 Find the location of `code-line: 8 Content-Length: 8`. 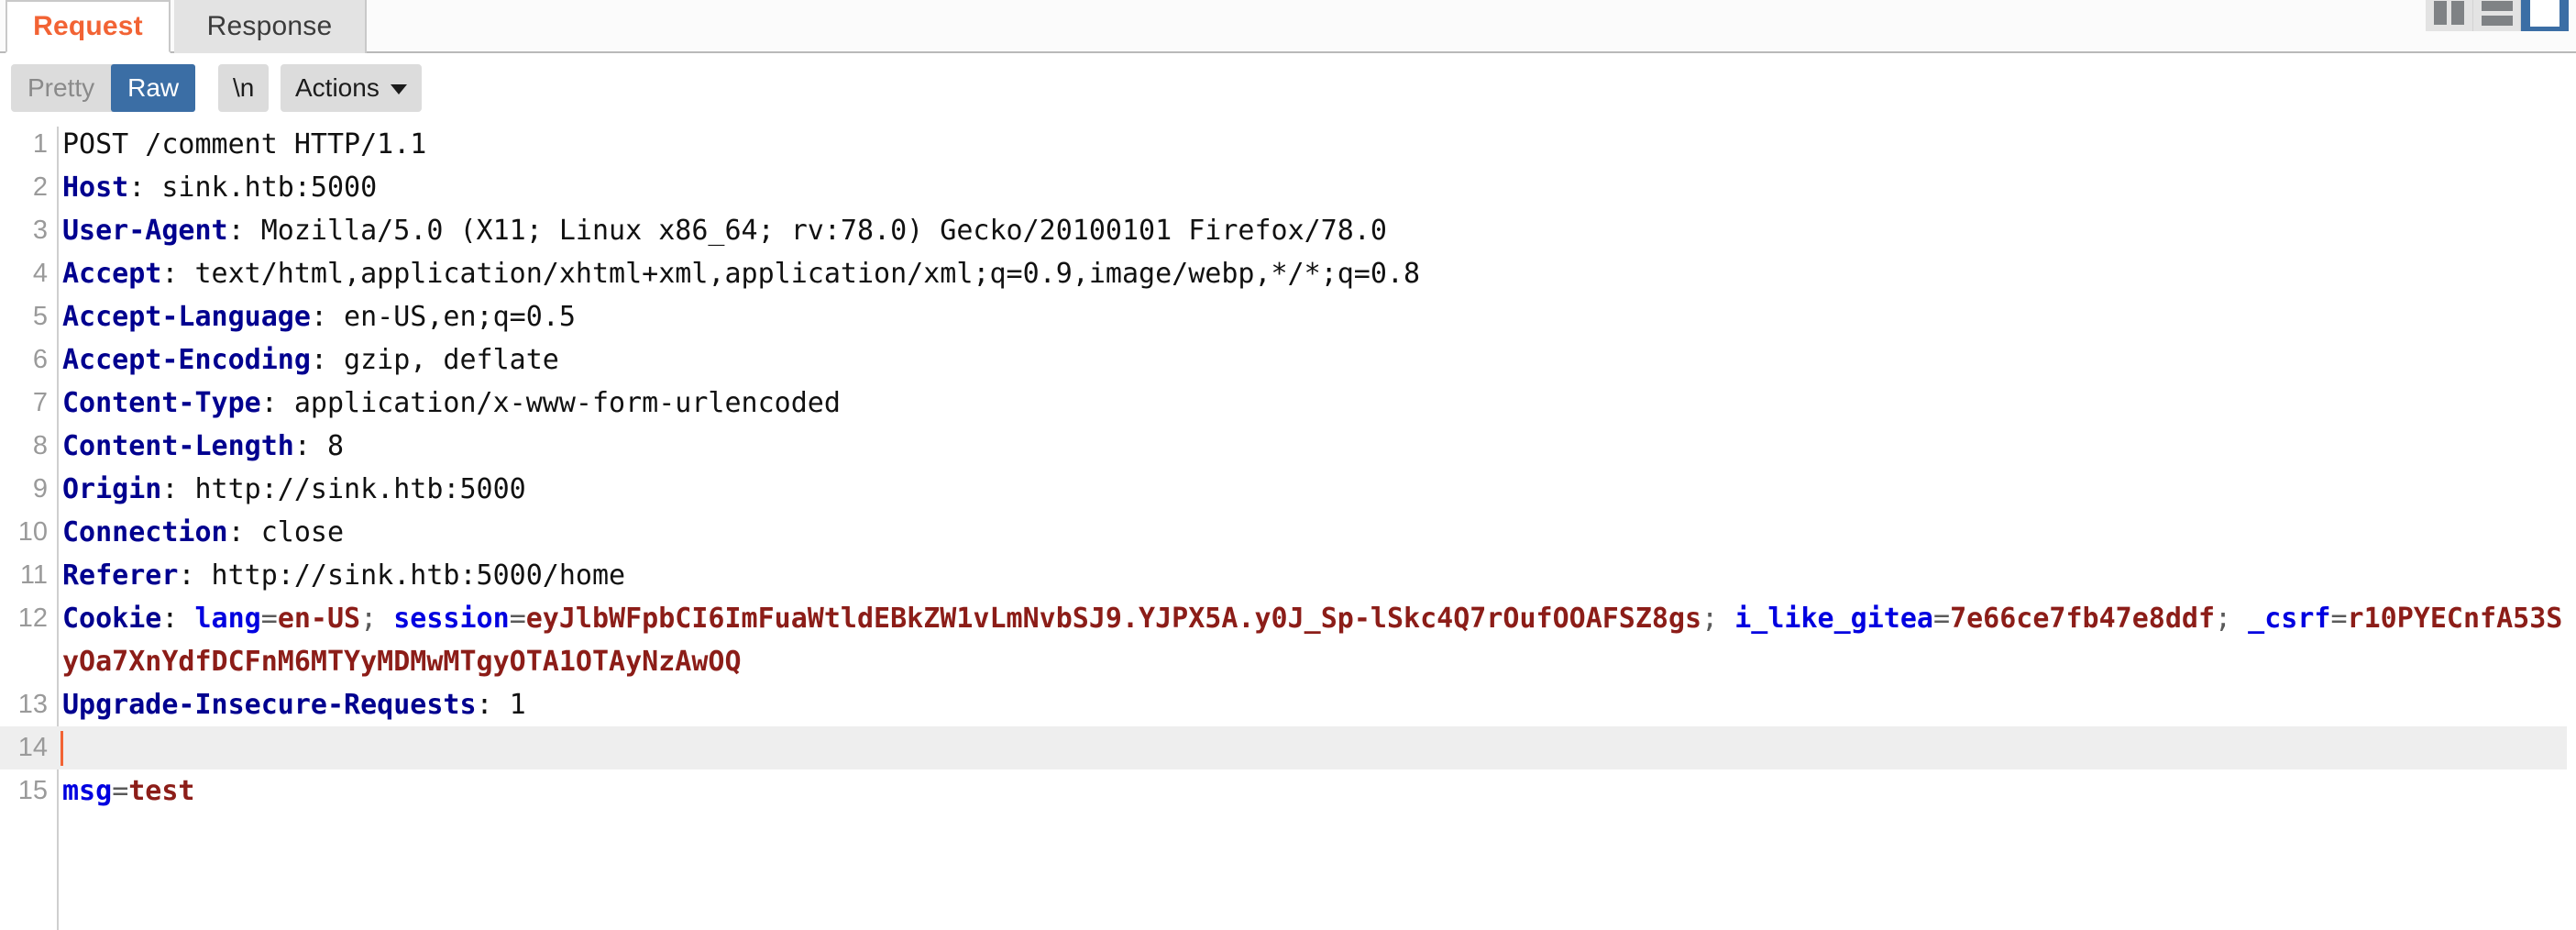

code-line: 8 Content-Length: 8 is located at coordinates (1288, 446).